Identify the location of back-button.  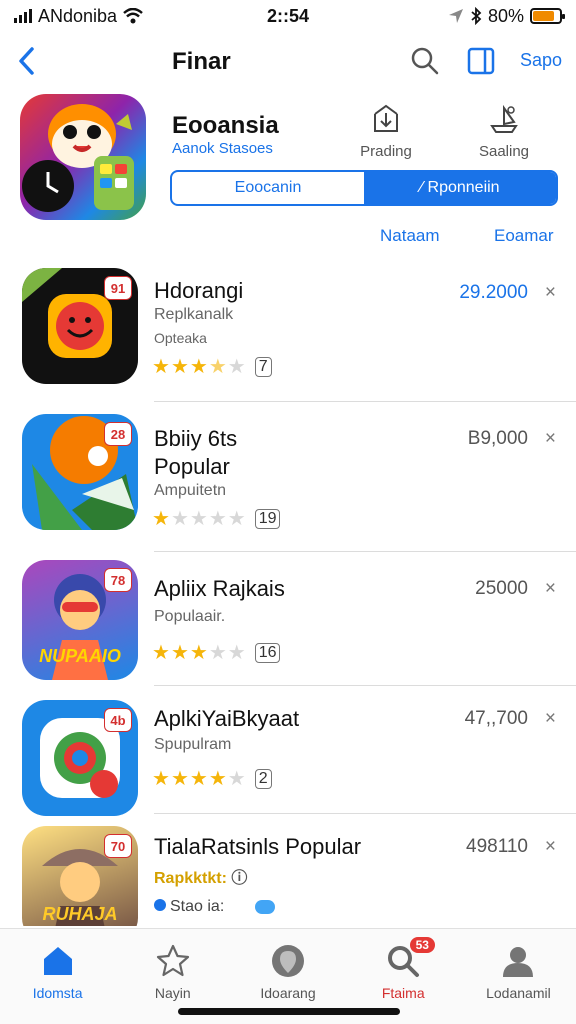
(26, 61).